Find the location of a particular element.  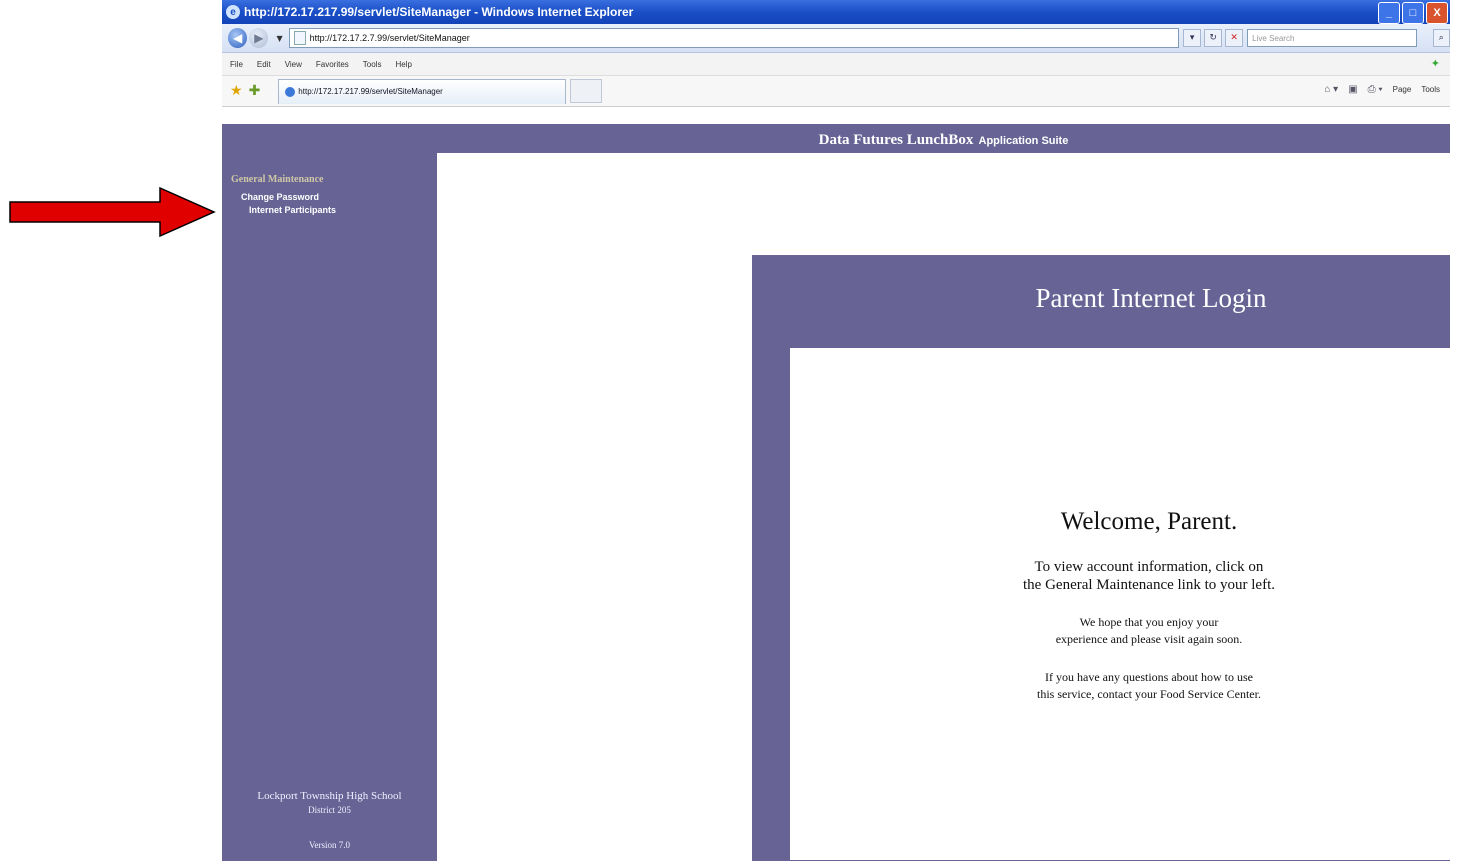

internet-participants-link: Internet Participants is located at coordinates (292, 210).